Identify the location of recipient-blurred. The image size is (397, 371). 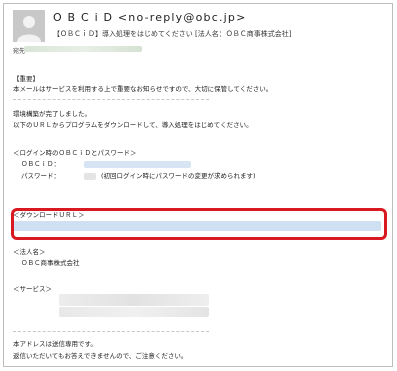
(83, 49).